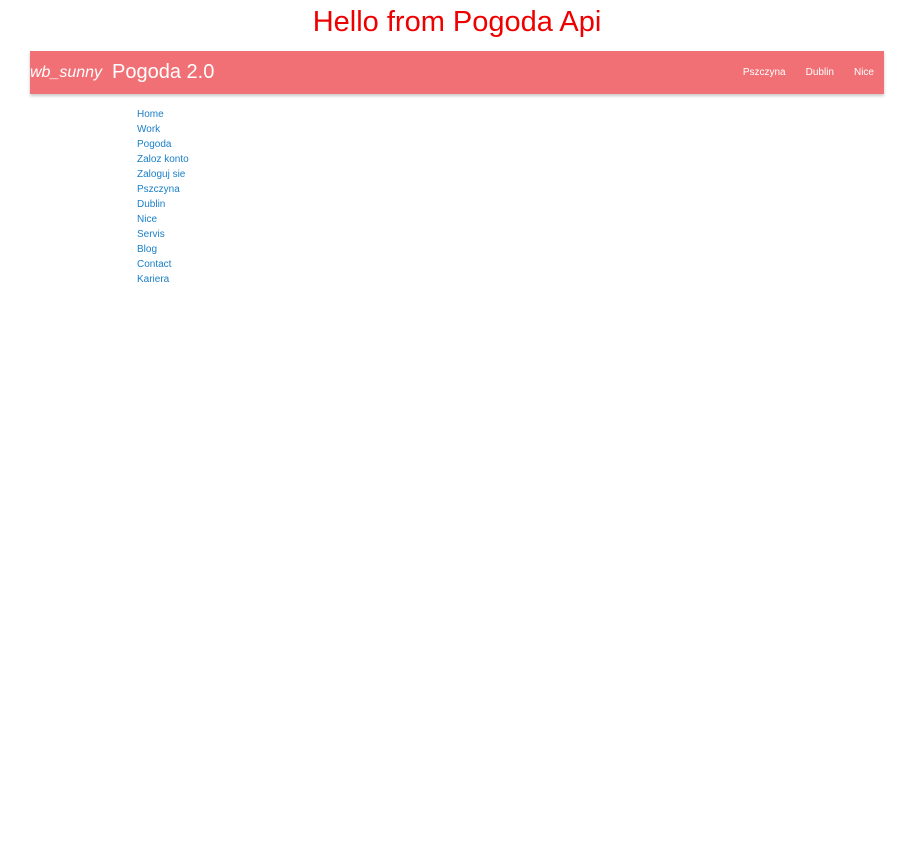 This screenshot has width=906, height=846. Describe the element at coordinates (163, 217) in the screenshot. I see `list-item: Nice` at that location.